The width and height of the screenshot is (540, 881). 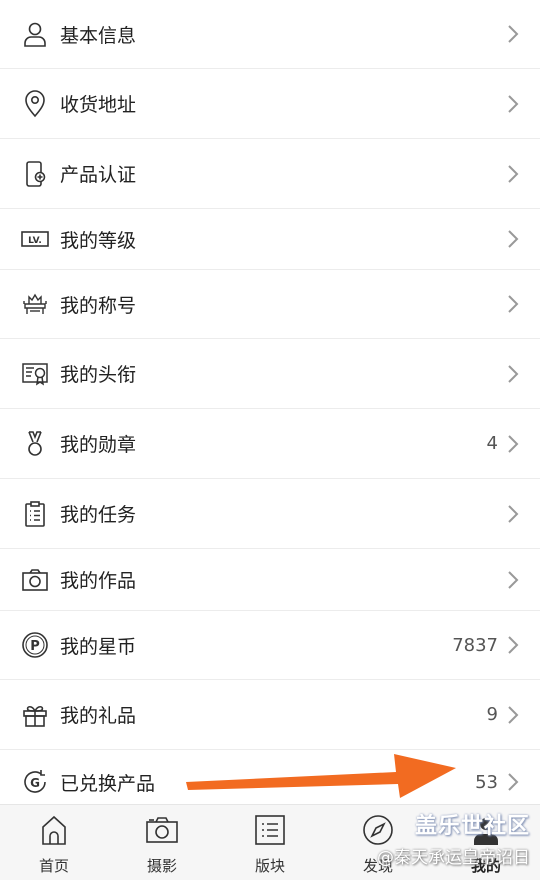 I want to click on person-icon, so click(x=35, y=34).